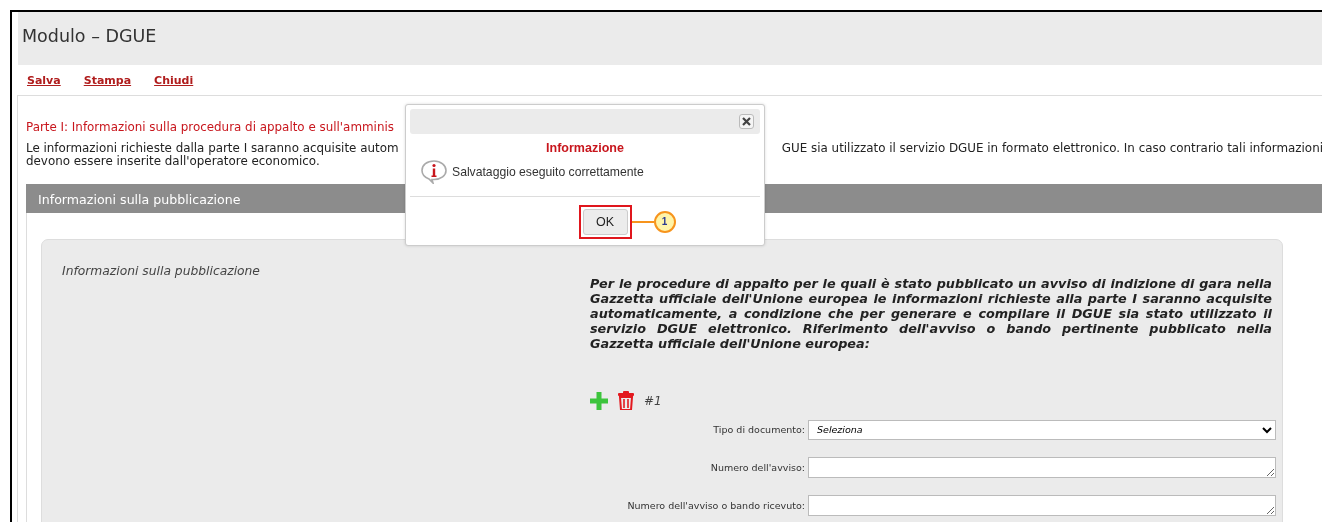 The height and width of the screenshot is (522, 1322). Describe the element at coordinates (161, 270) in the screenshot. I see `panel-label: Informazioni sulla pubblicazione` at that location.